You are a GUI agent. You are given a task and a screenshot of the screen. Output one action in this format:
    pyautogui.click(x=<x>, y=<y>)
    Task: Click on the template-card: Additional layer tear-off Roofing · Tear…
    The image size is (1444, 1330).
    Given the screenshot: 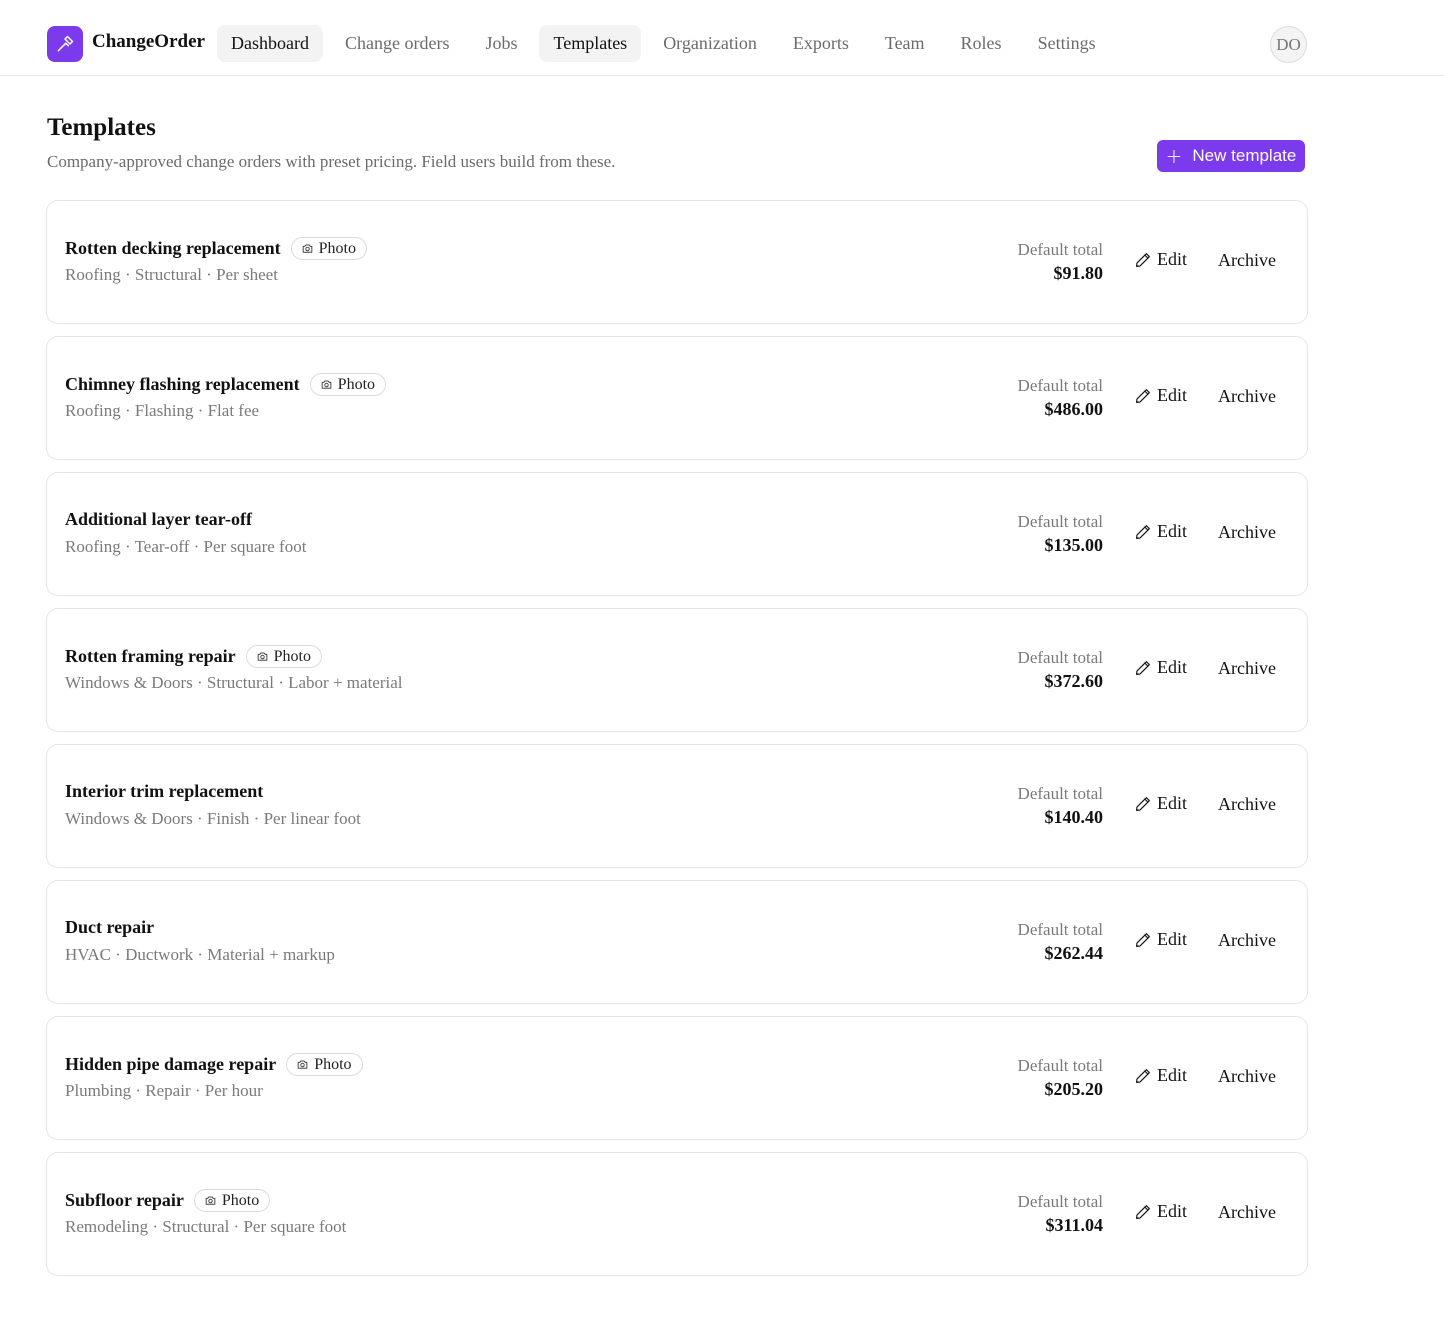 What is the action you would take?
    pyautogui.click(x=677, y=534)
    